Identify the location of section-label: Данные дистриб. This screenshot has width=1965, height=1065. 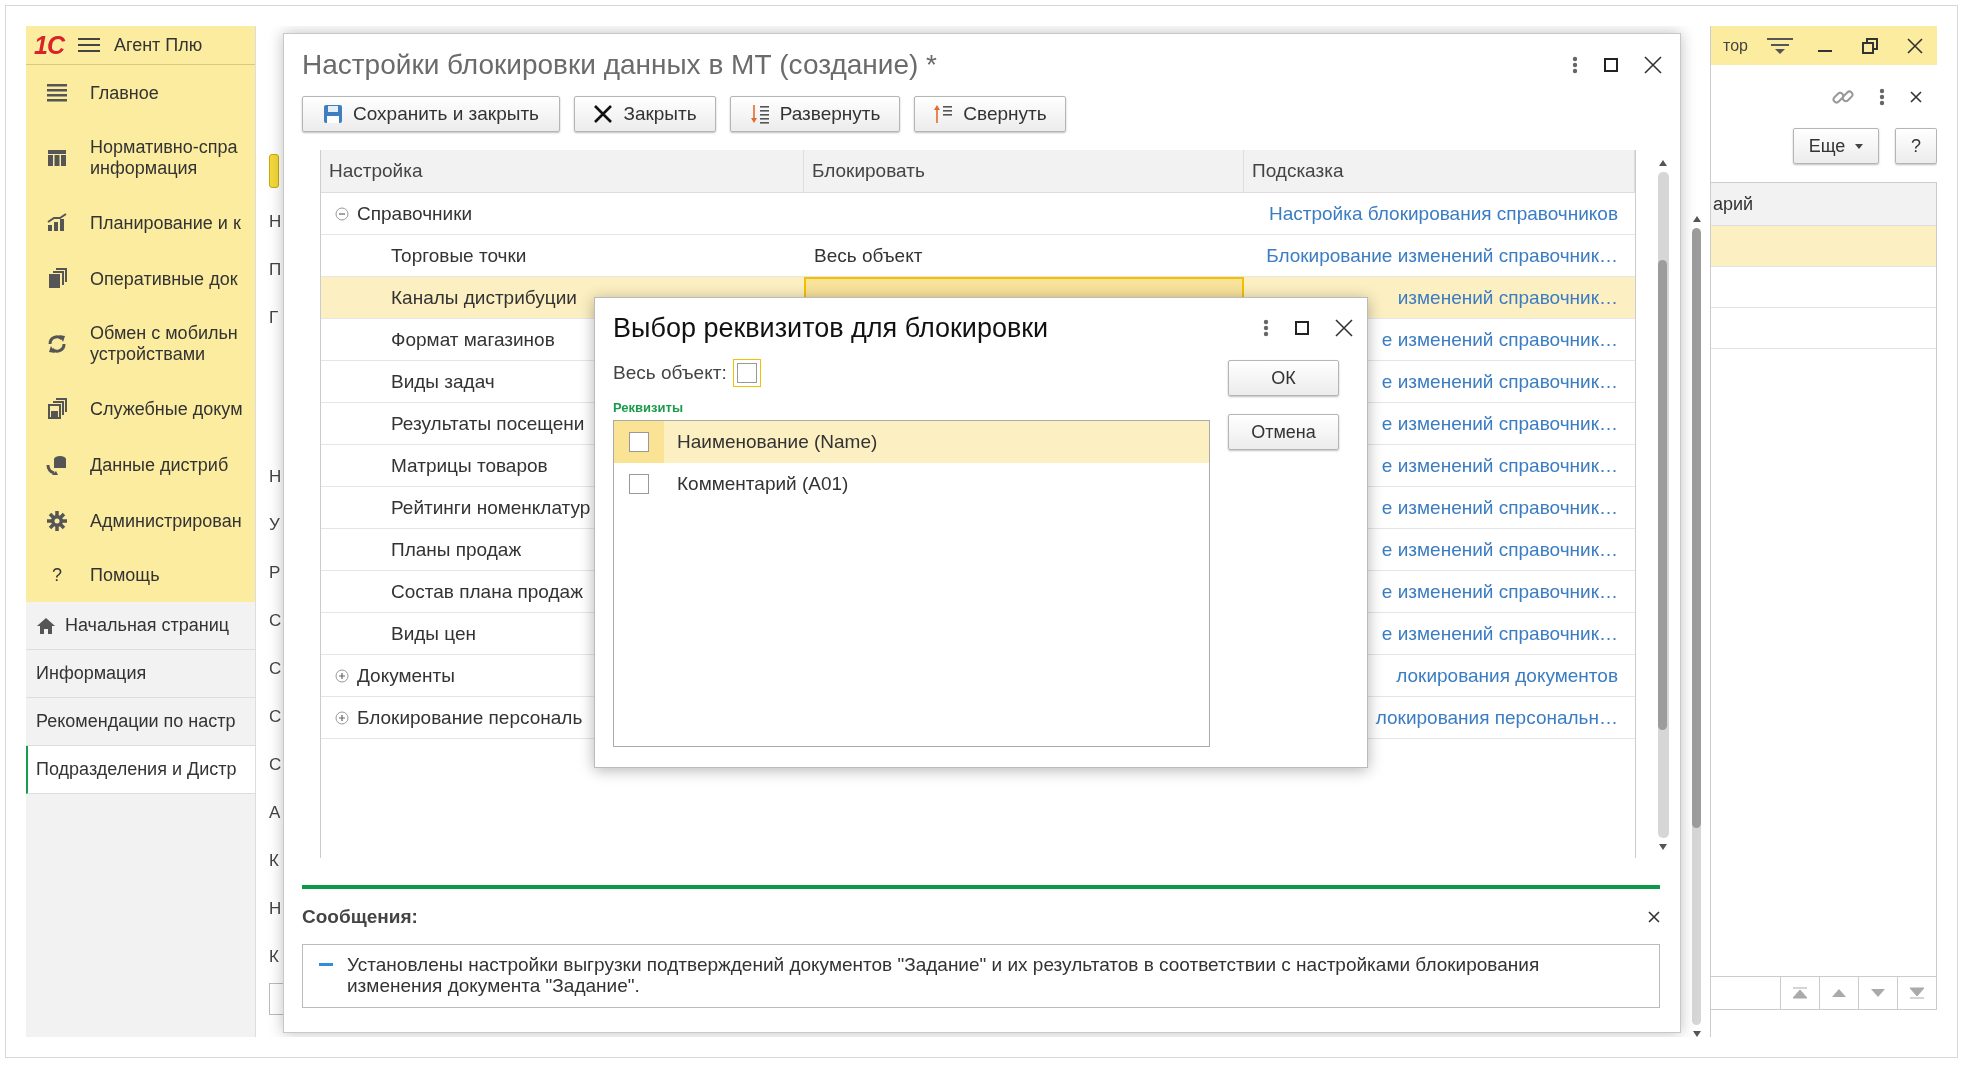
(159, 465).